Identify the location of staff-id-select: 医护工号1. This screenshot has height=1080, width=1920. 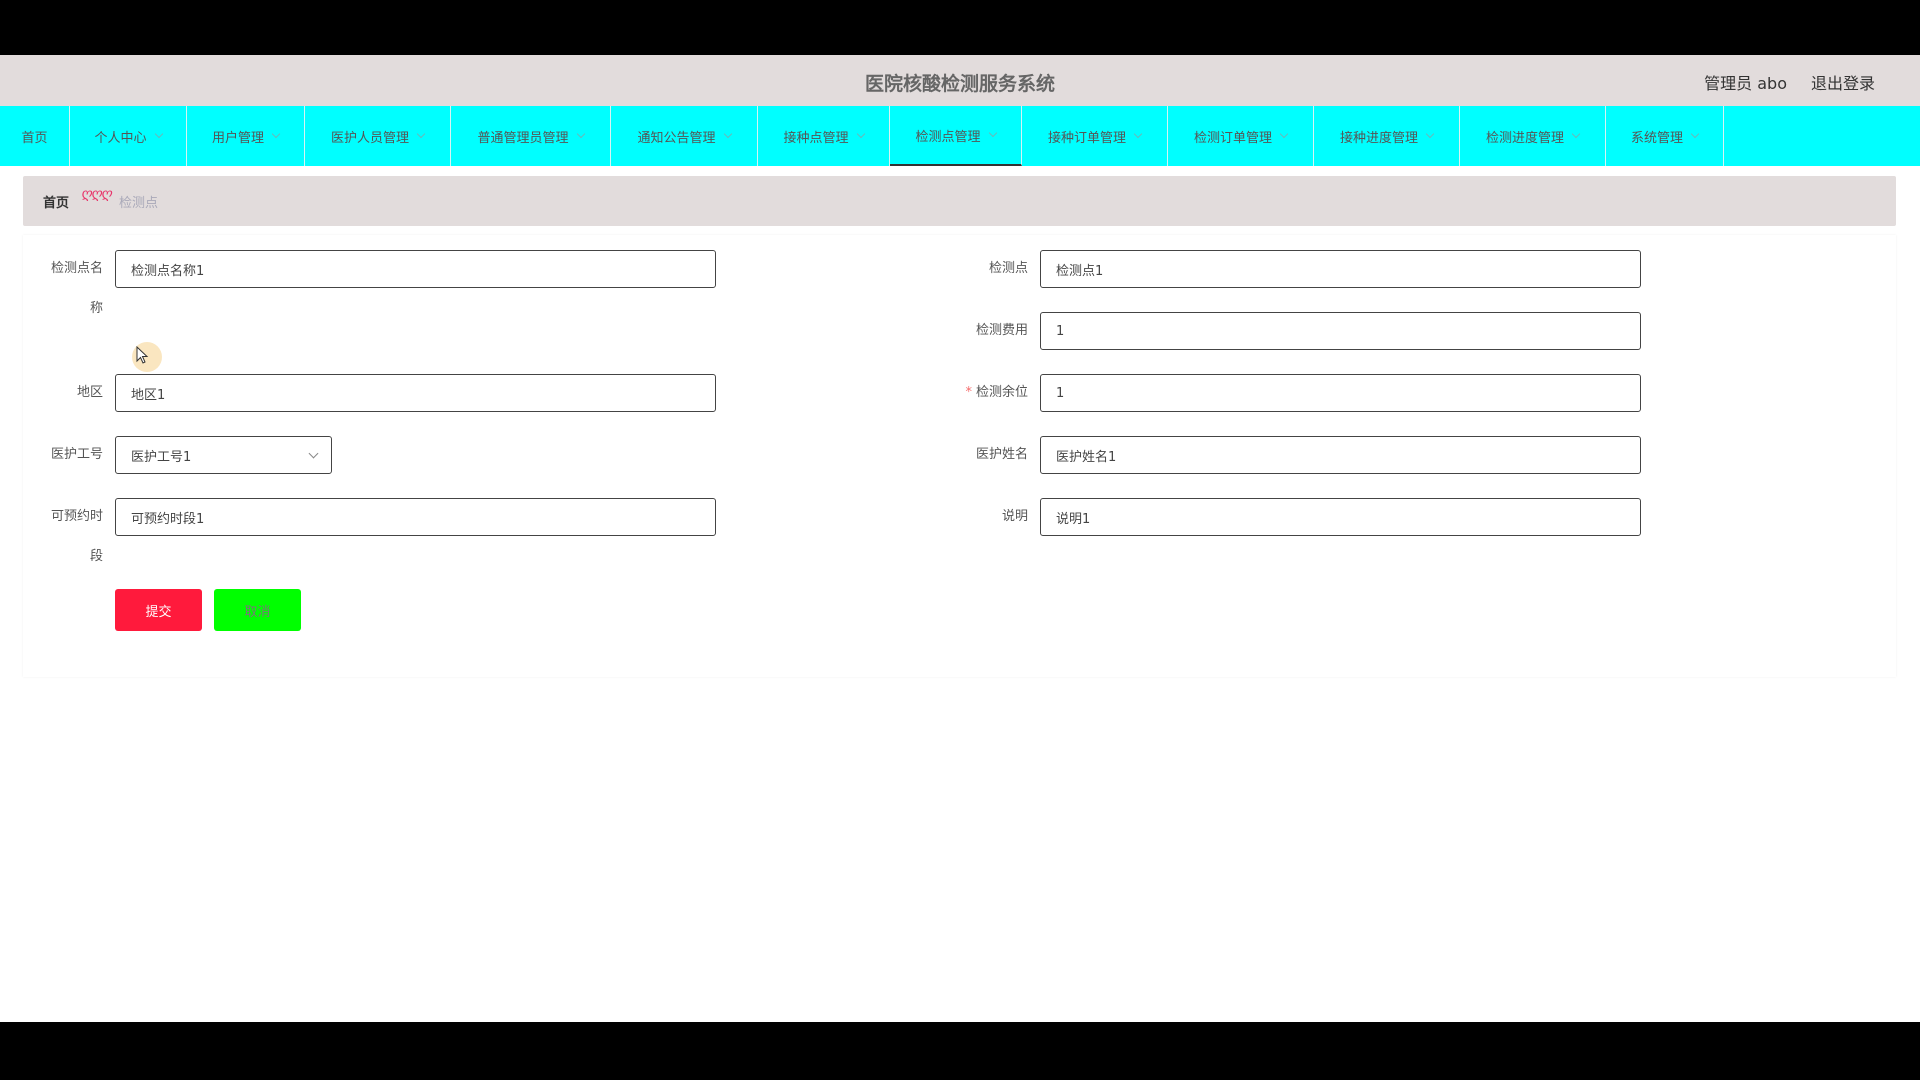
(223, 455).